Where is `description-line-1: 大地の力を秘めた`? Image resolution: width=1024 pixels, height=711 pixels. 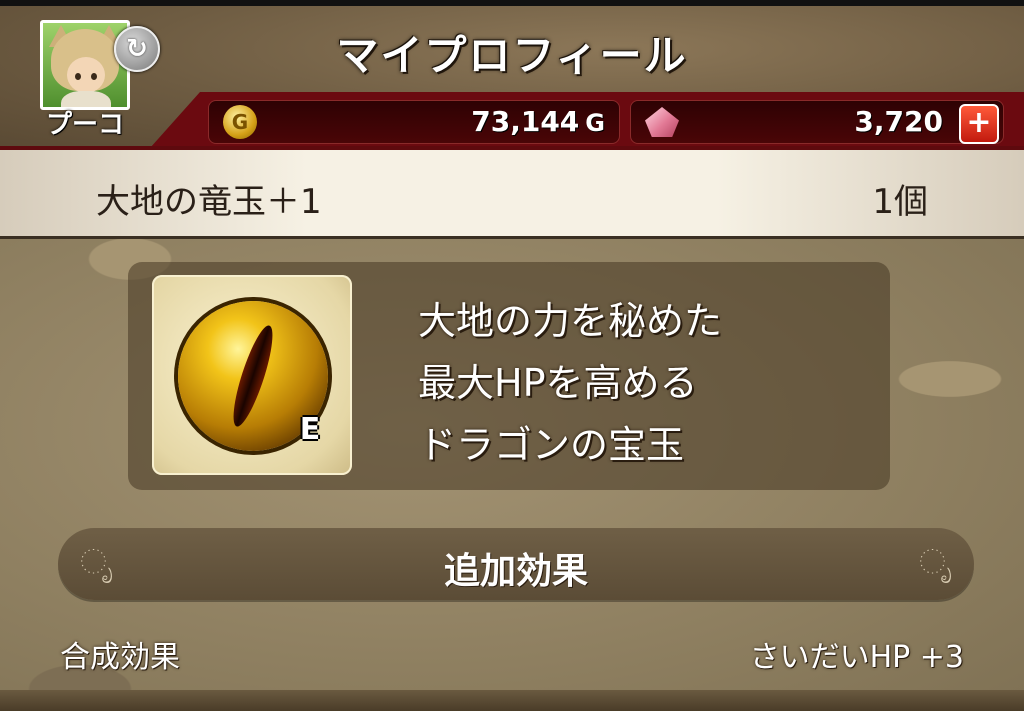 description-line-1: 大地の力を秘めた is located at coordinates (570, 321).